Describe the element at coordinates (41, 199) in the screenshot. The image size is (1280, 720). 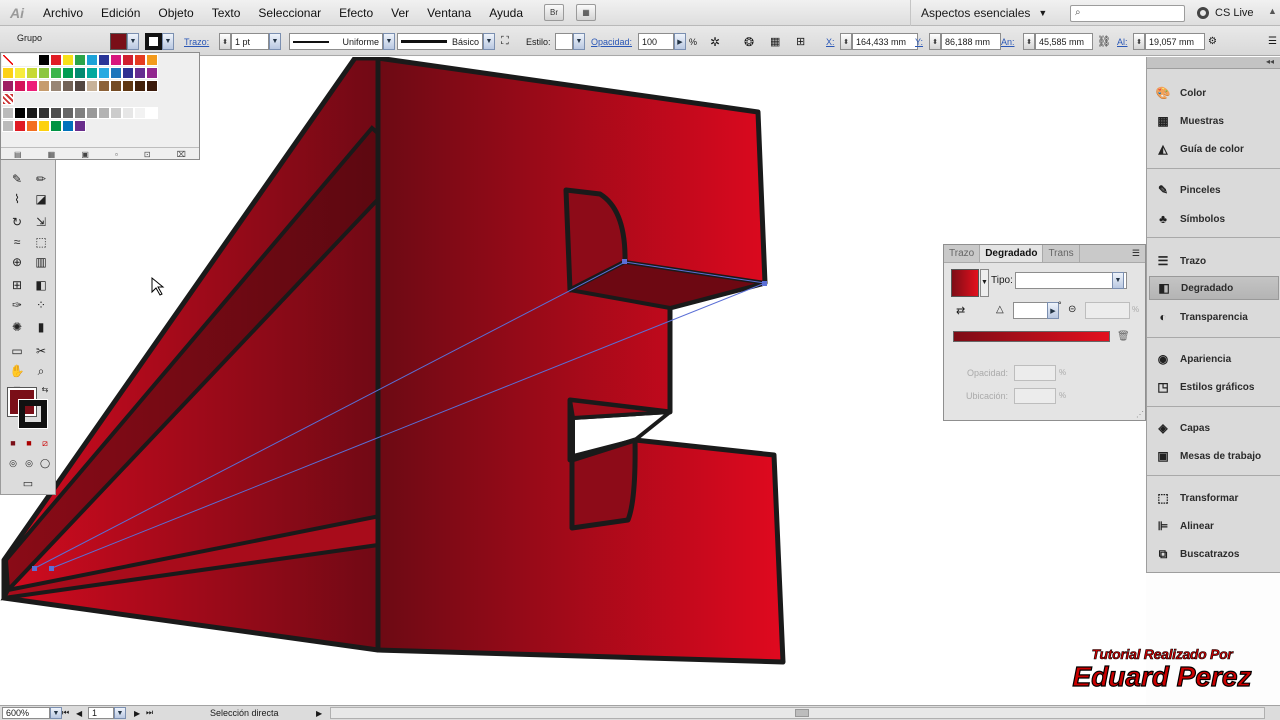
I see `eraser-icon: ◪` at that location.